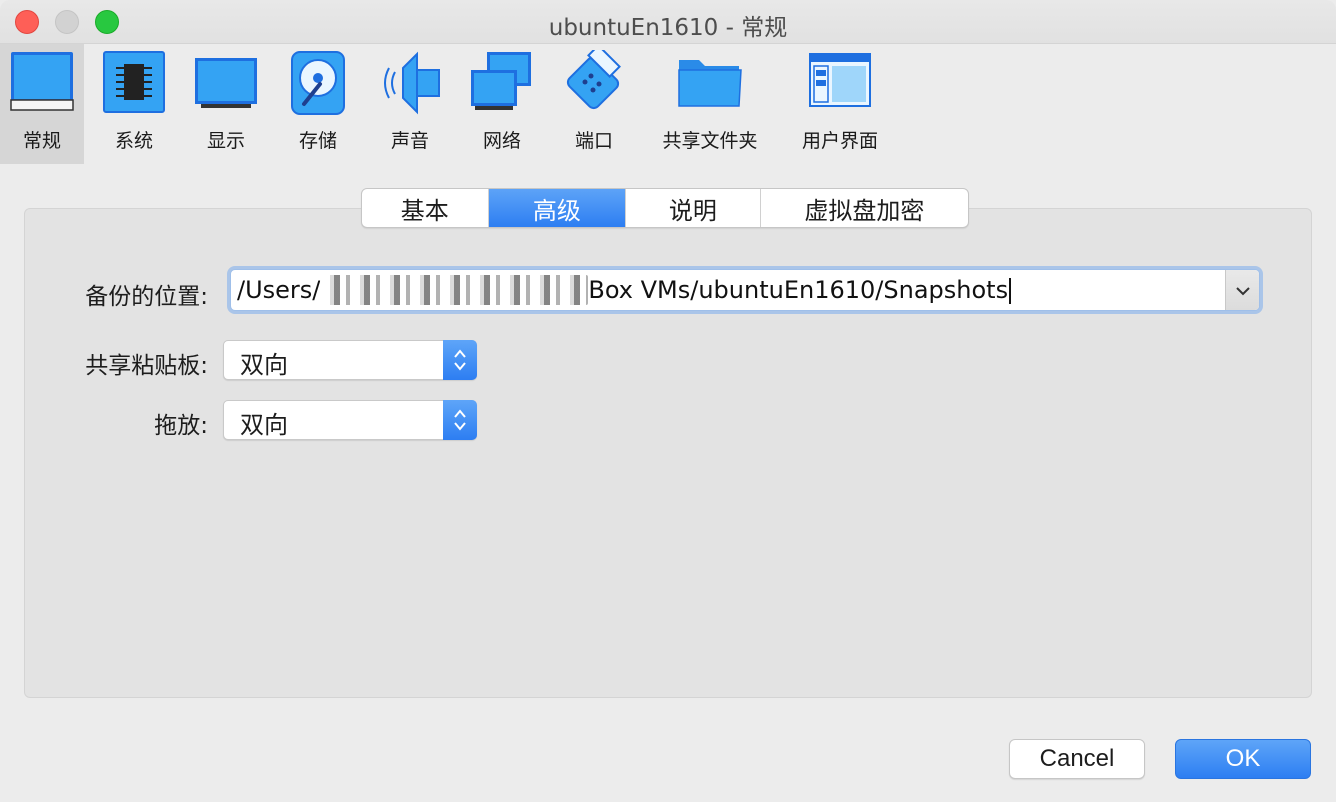  I want to click on toolbar-item-network: 网络, so click(502, 104).